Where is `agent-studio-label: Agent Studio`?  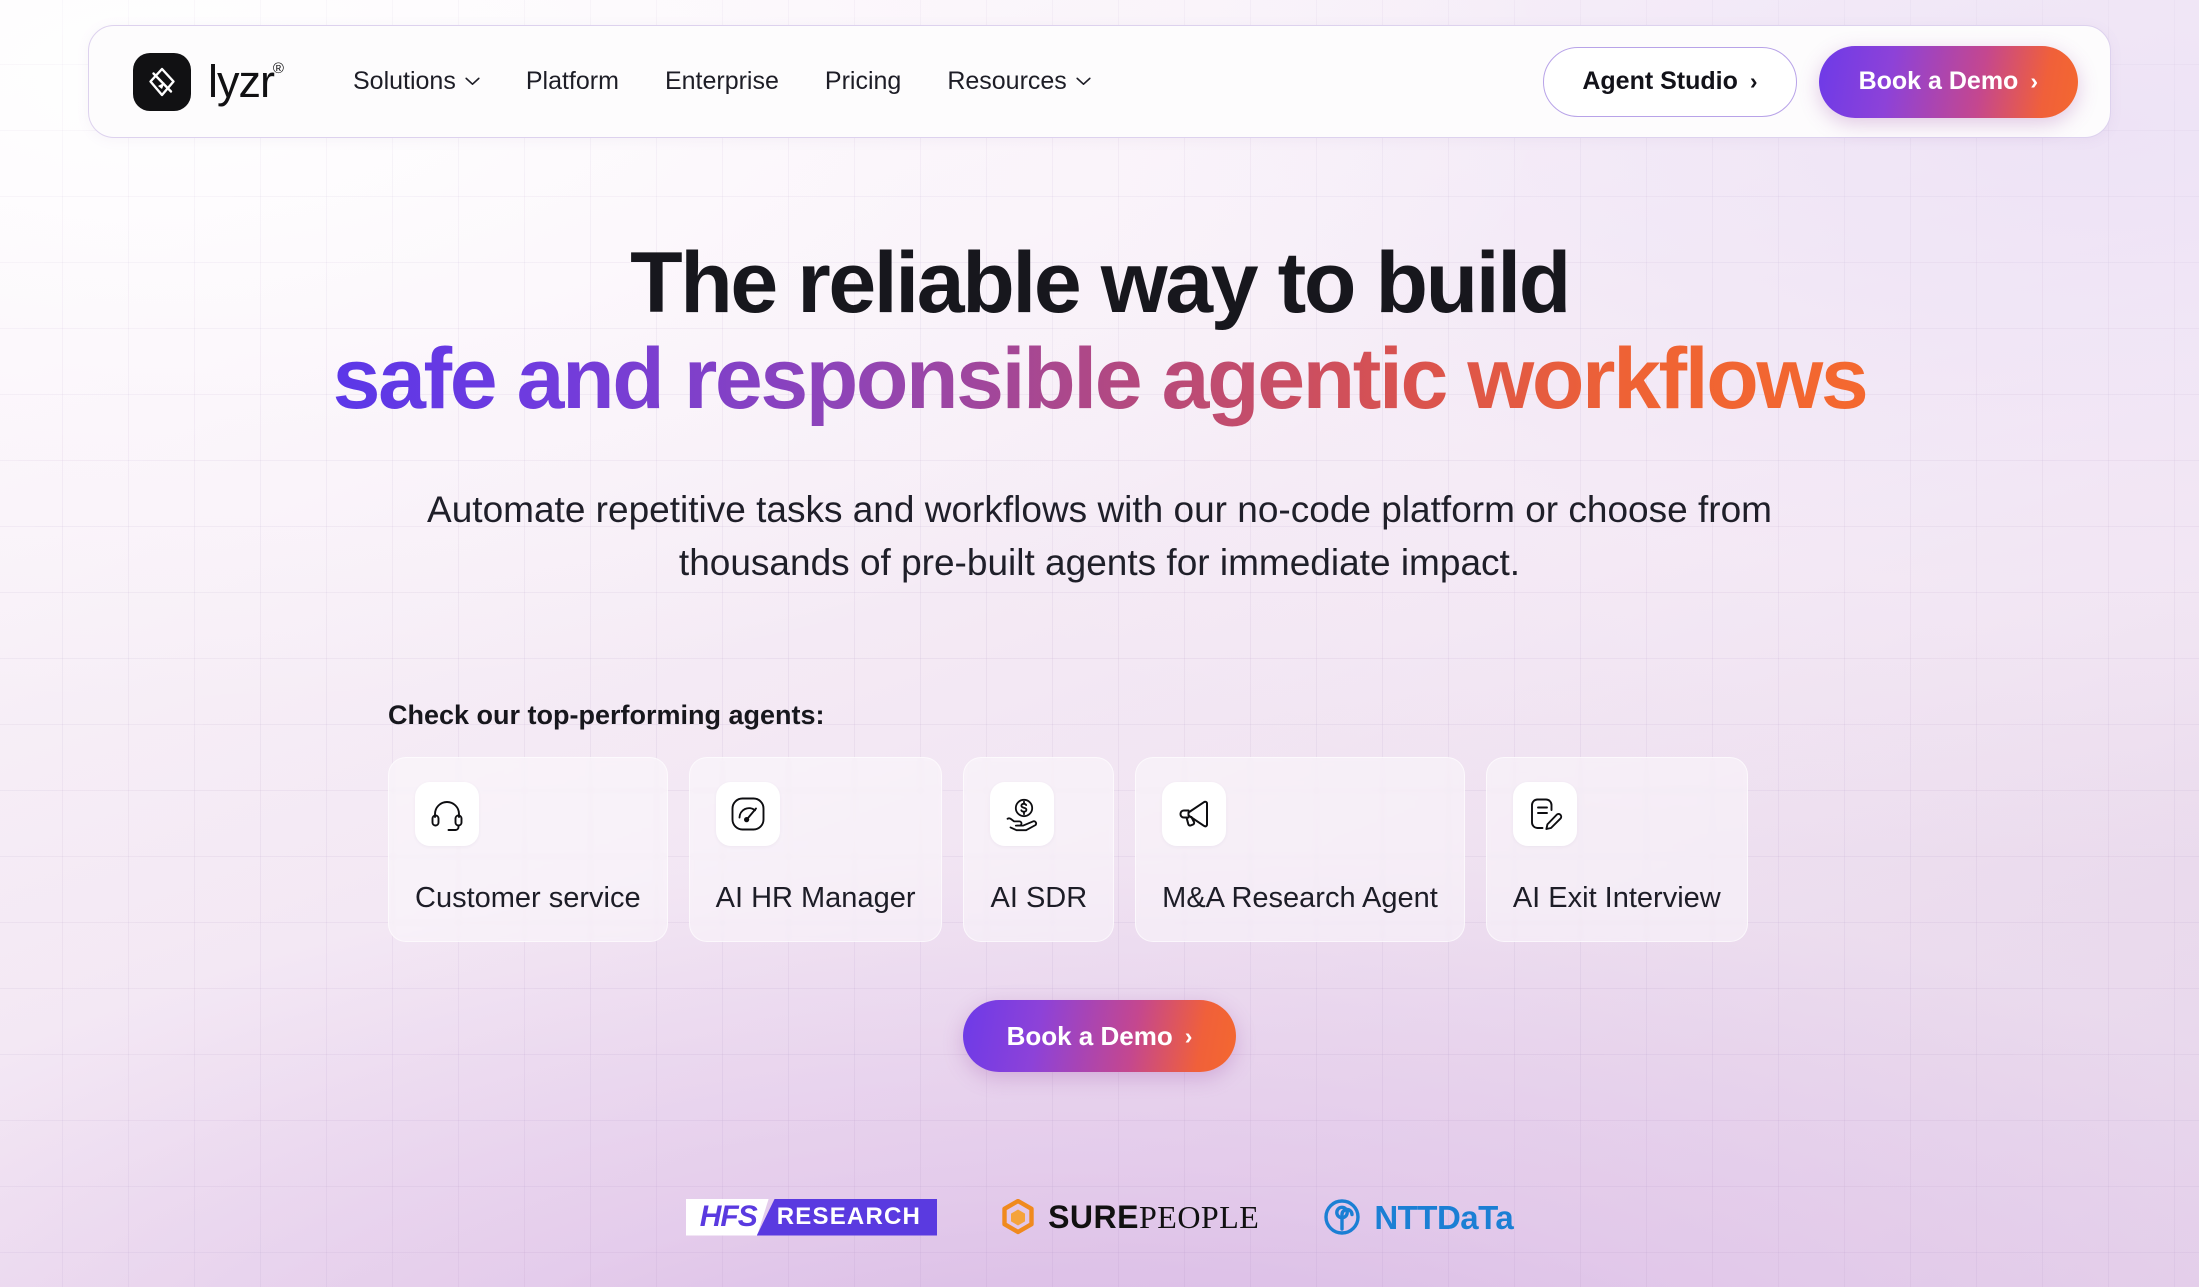
agent-studio-label: Agent Studio is located at coordinates (1660, 81).